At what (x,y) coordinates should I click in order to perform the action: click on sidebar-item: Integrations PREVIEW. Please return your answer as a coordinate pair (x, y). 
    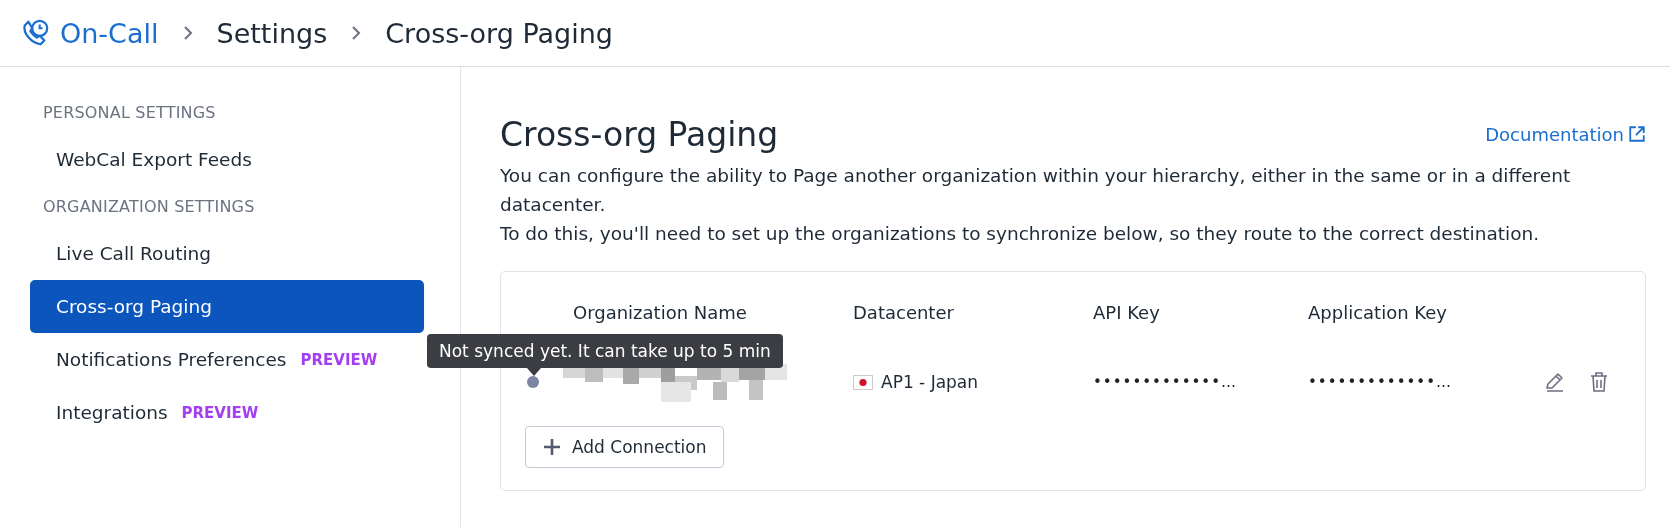
    Looking at the image, I should click on (227, 412).